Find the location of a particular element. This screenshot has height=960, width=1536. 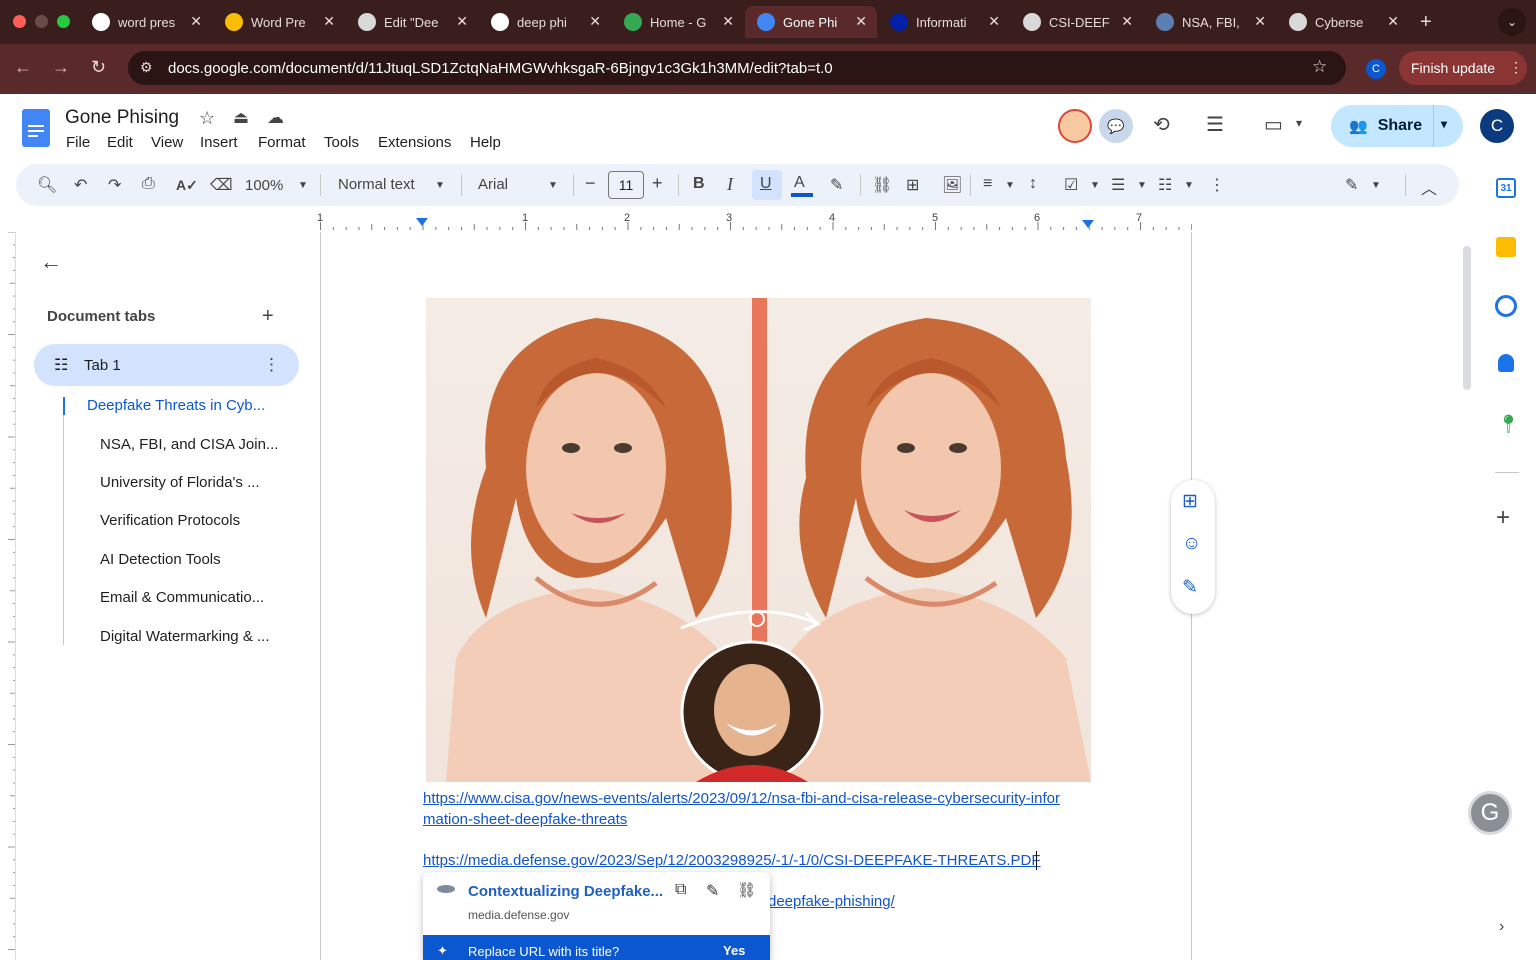

site-info-icon: ⚙ is located at coordinates (146, 67).